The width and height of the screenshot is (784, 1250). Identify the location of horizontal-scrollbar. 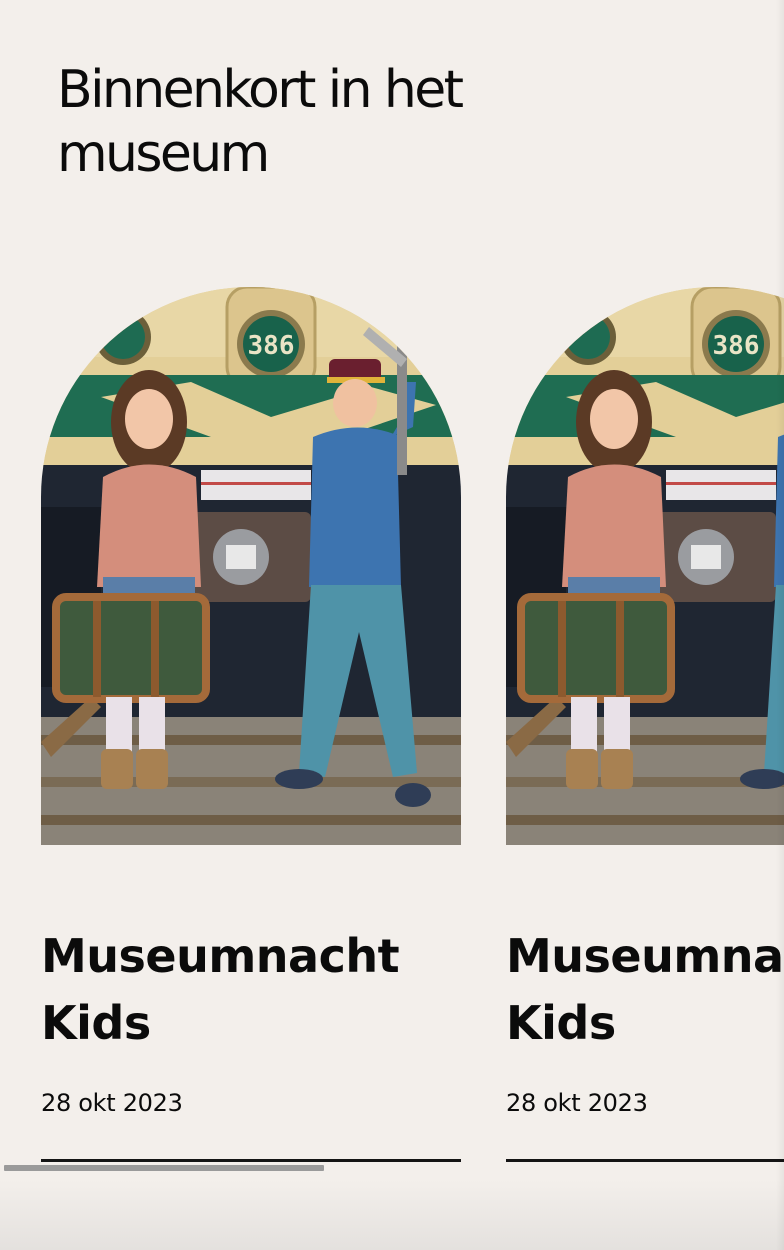
(392, 1168).